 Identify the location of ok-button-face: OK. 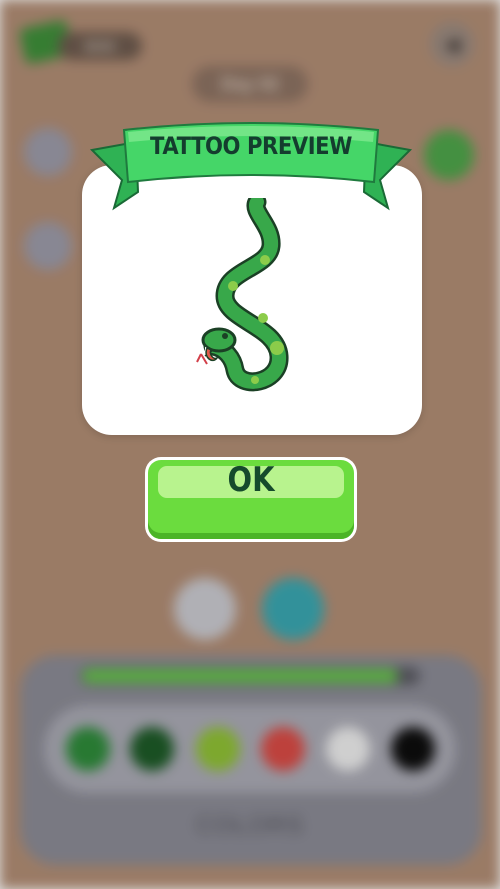
(251, 499).